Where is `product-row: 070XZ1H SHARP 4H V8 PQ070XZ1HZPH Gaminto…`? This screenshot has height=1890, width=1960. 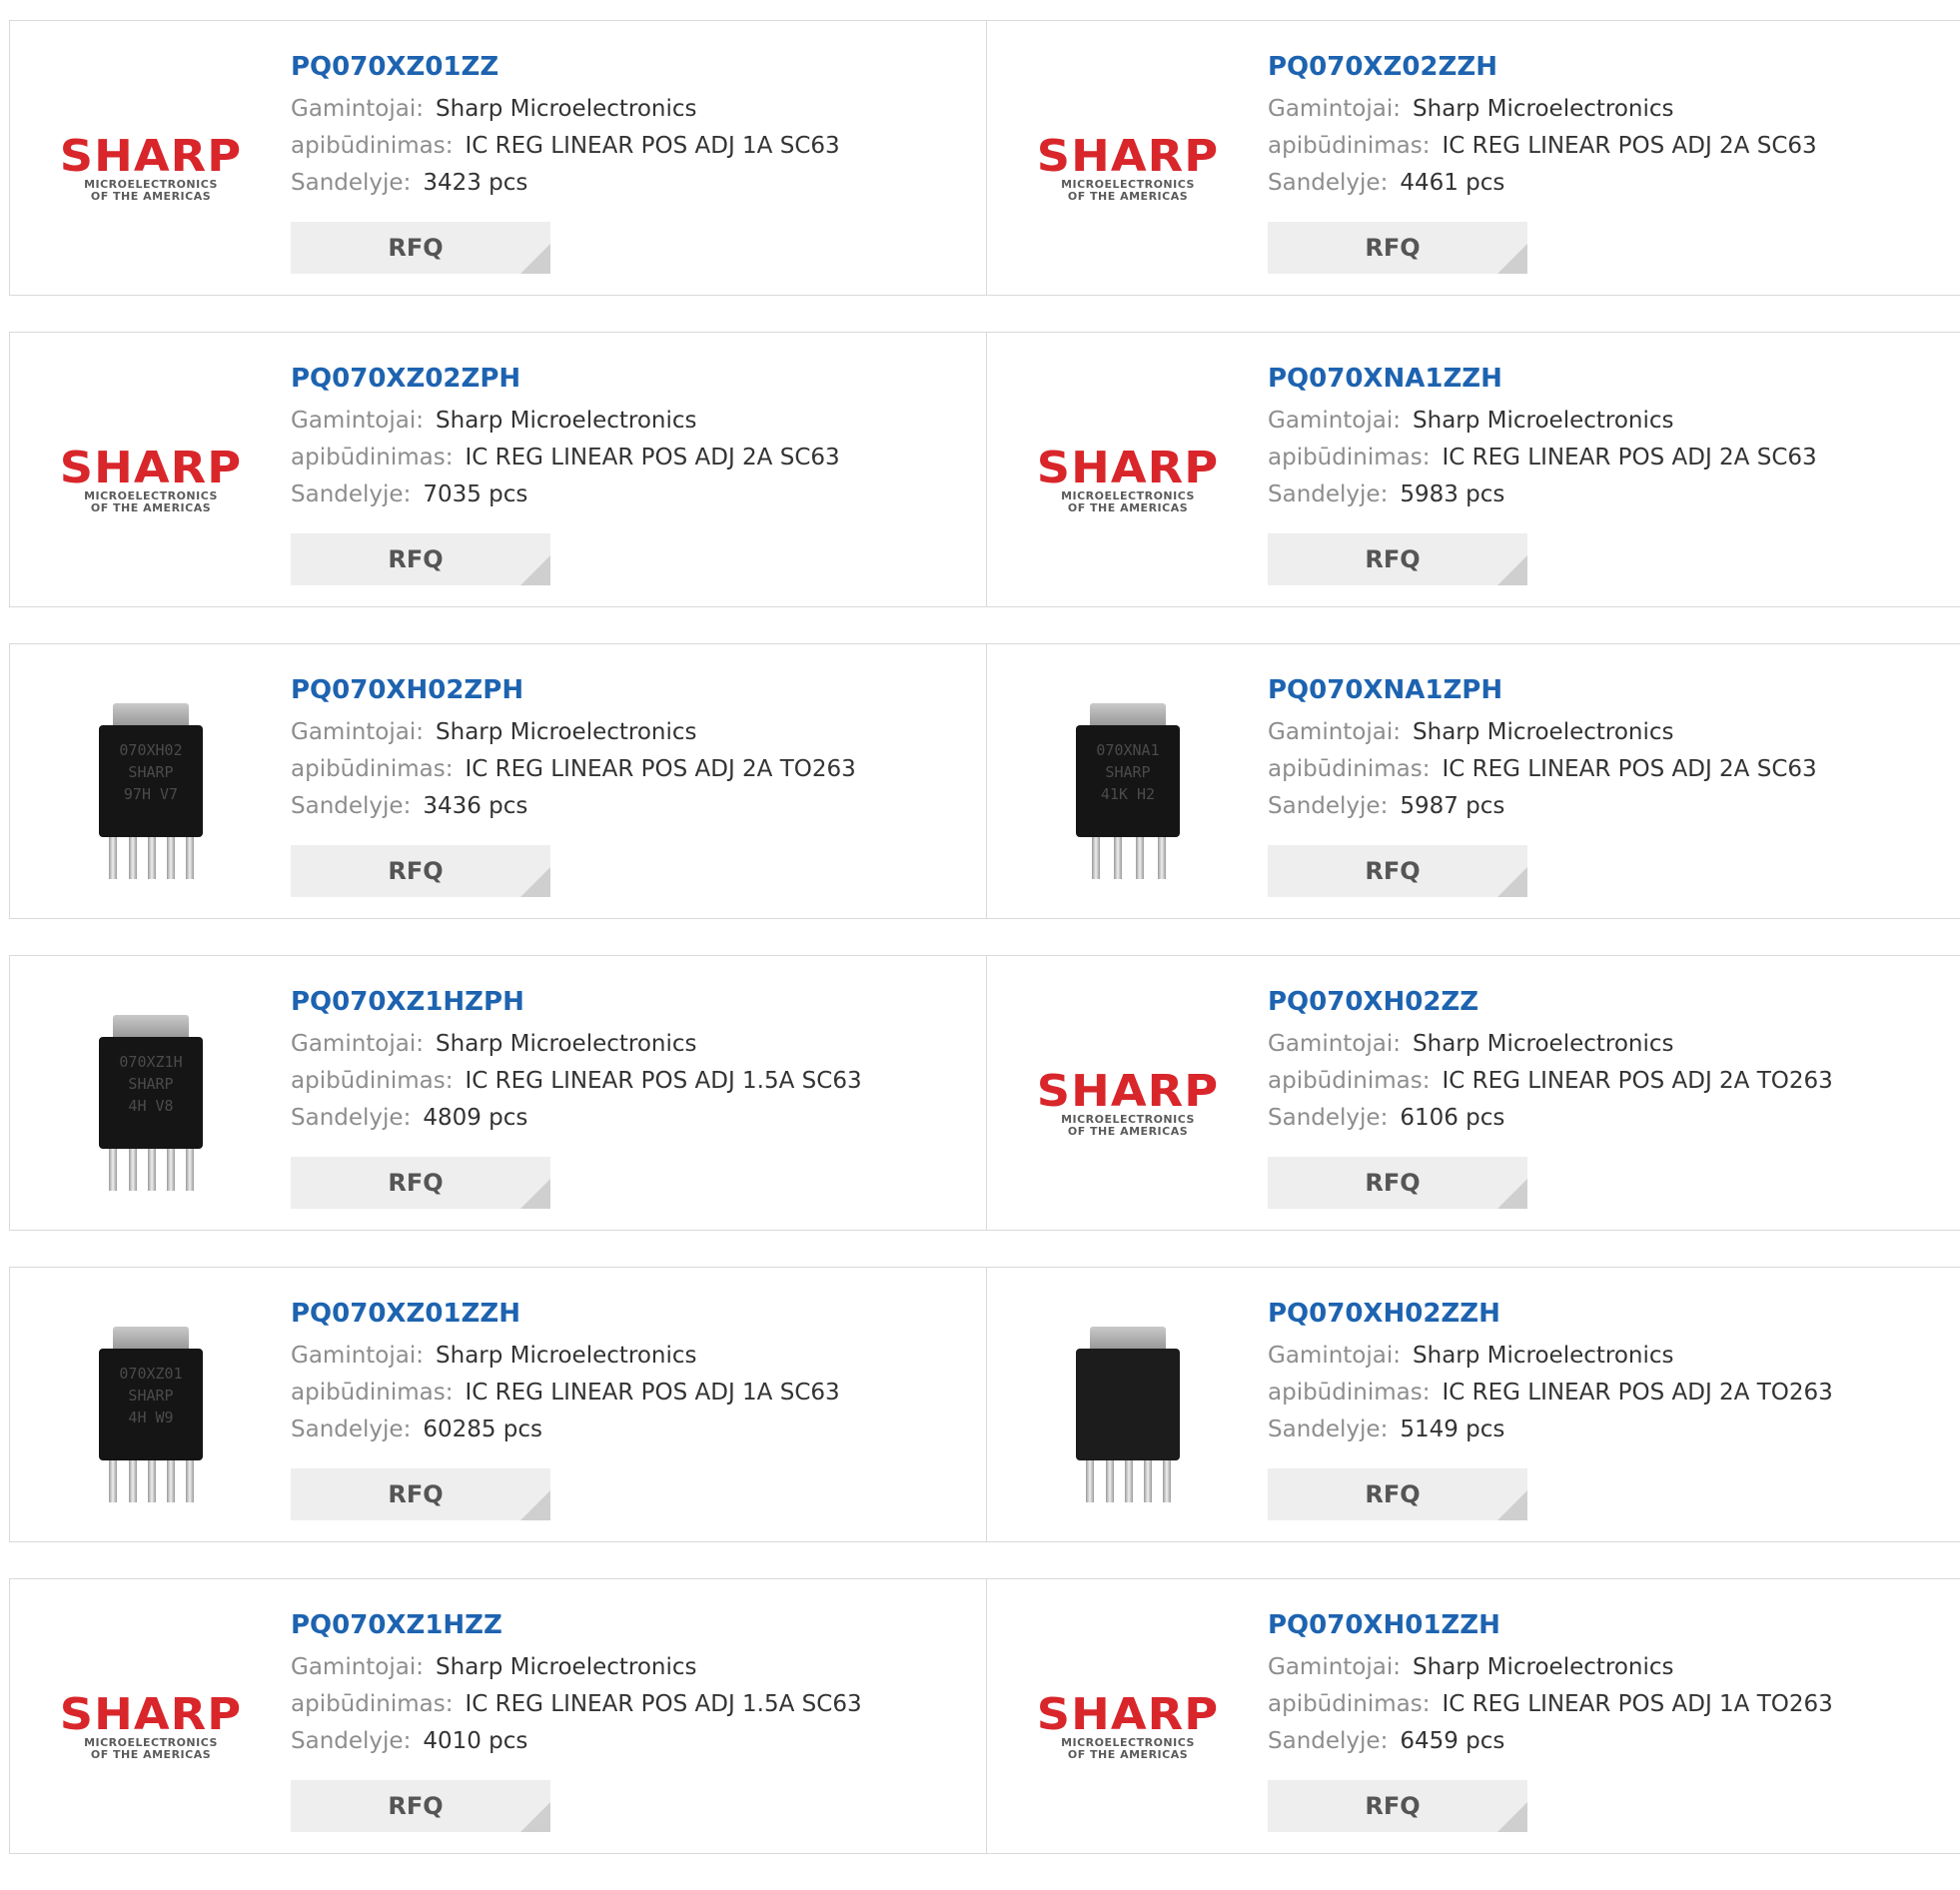
product-row: 070XZ1H SHARP 4H V8 PQ070XZ1HZPH Gaminto… is located at coordinates (984, 1093).